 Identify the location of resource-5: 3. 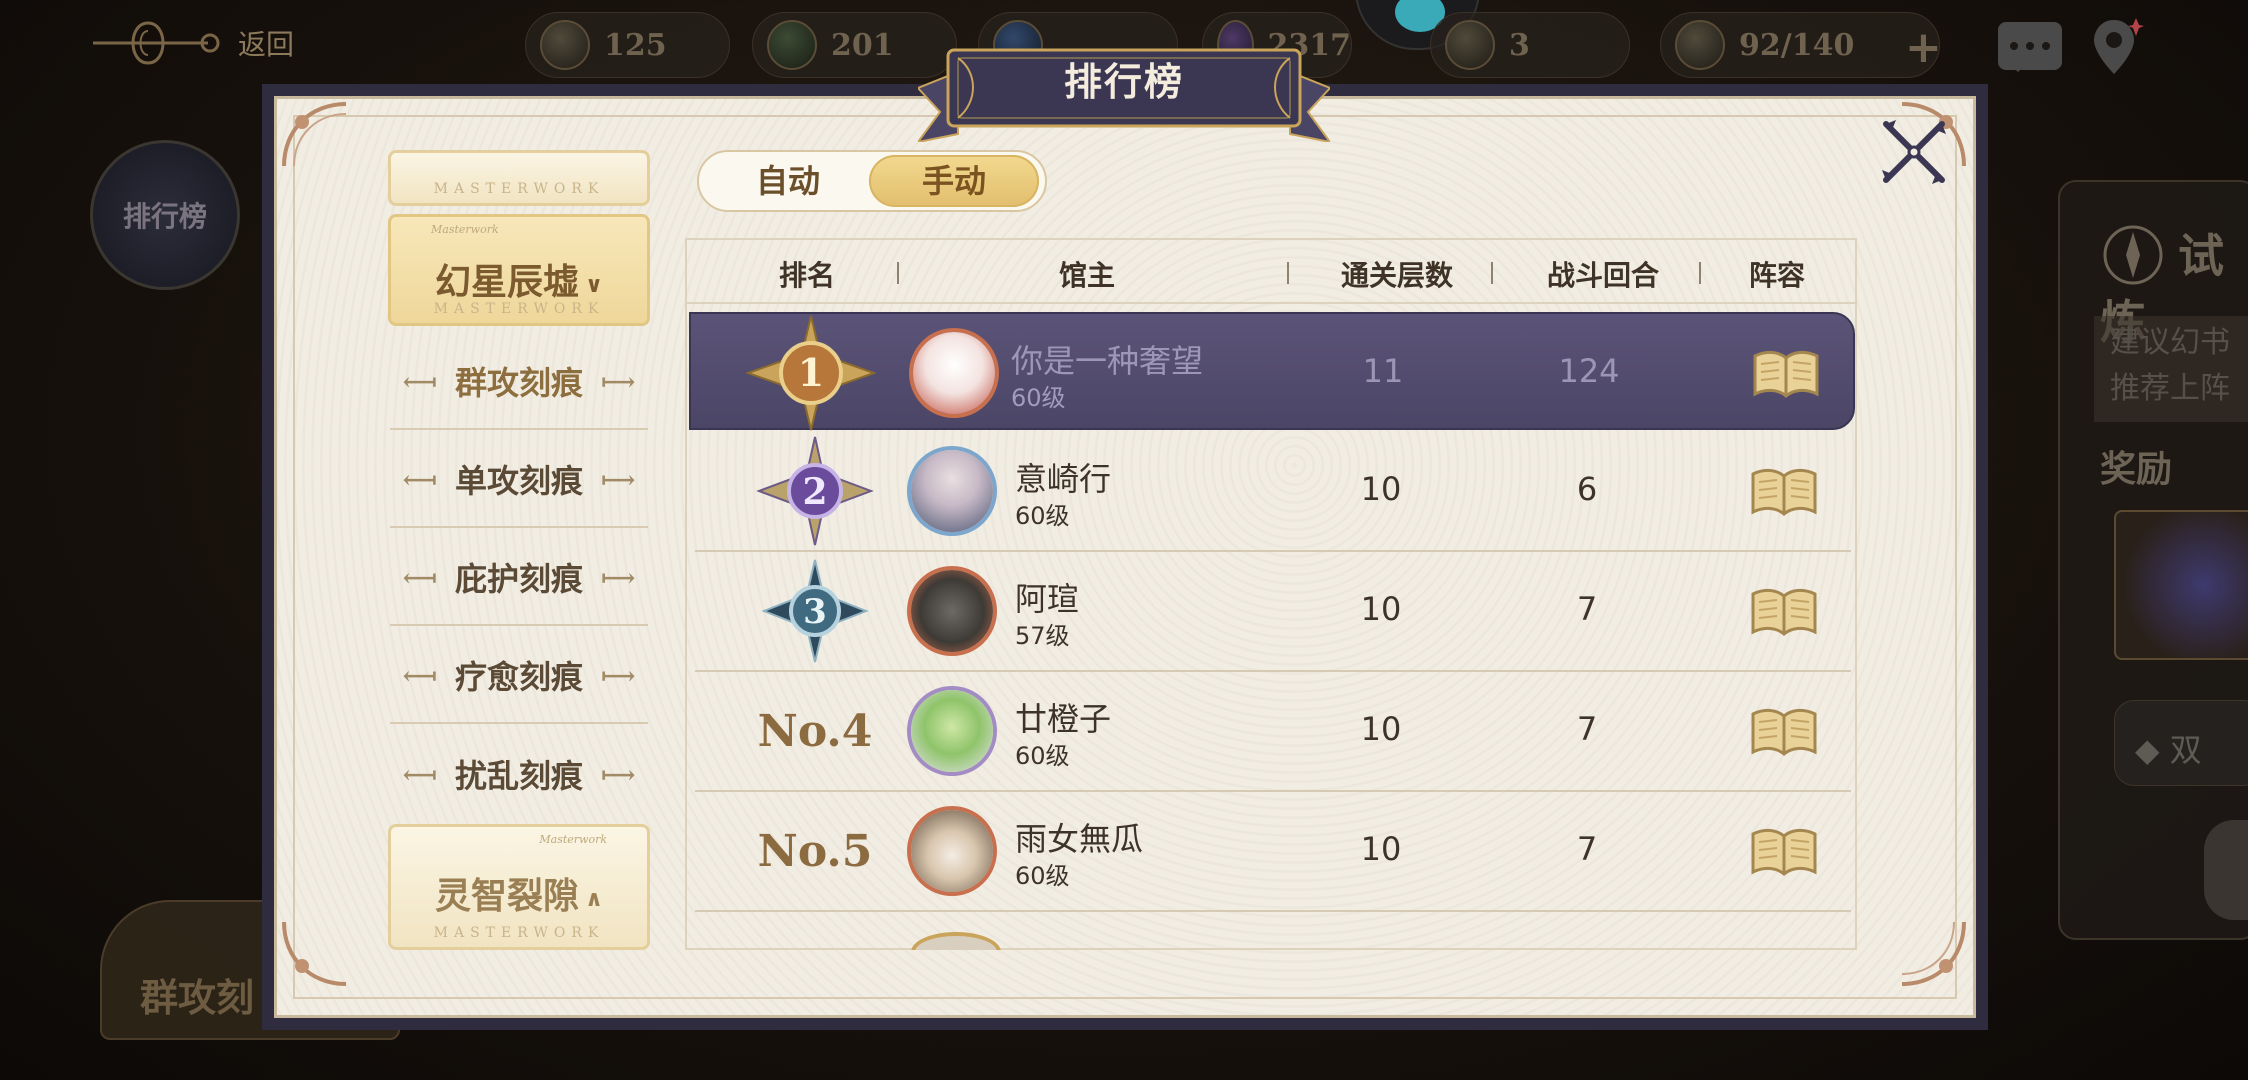
(1530, 45).